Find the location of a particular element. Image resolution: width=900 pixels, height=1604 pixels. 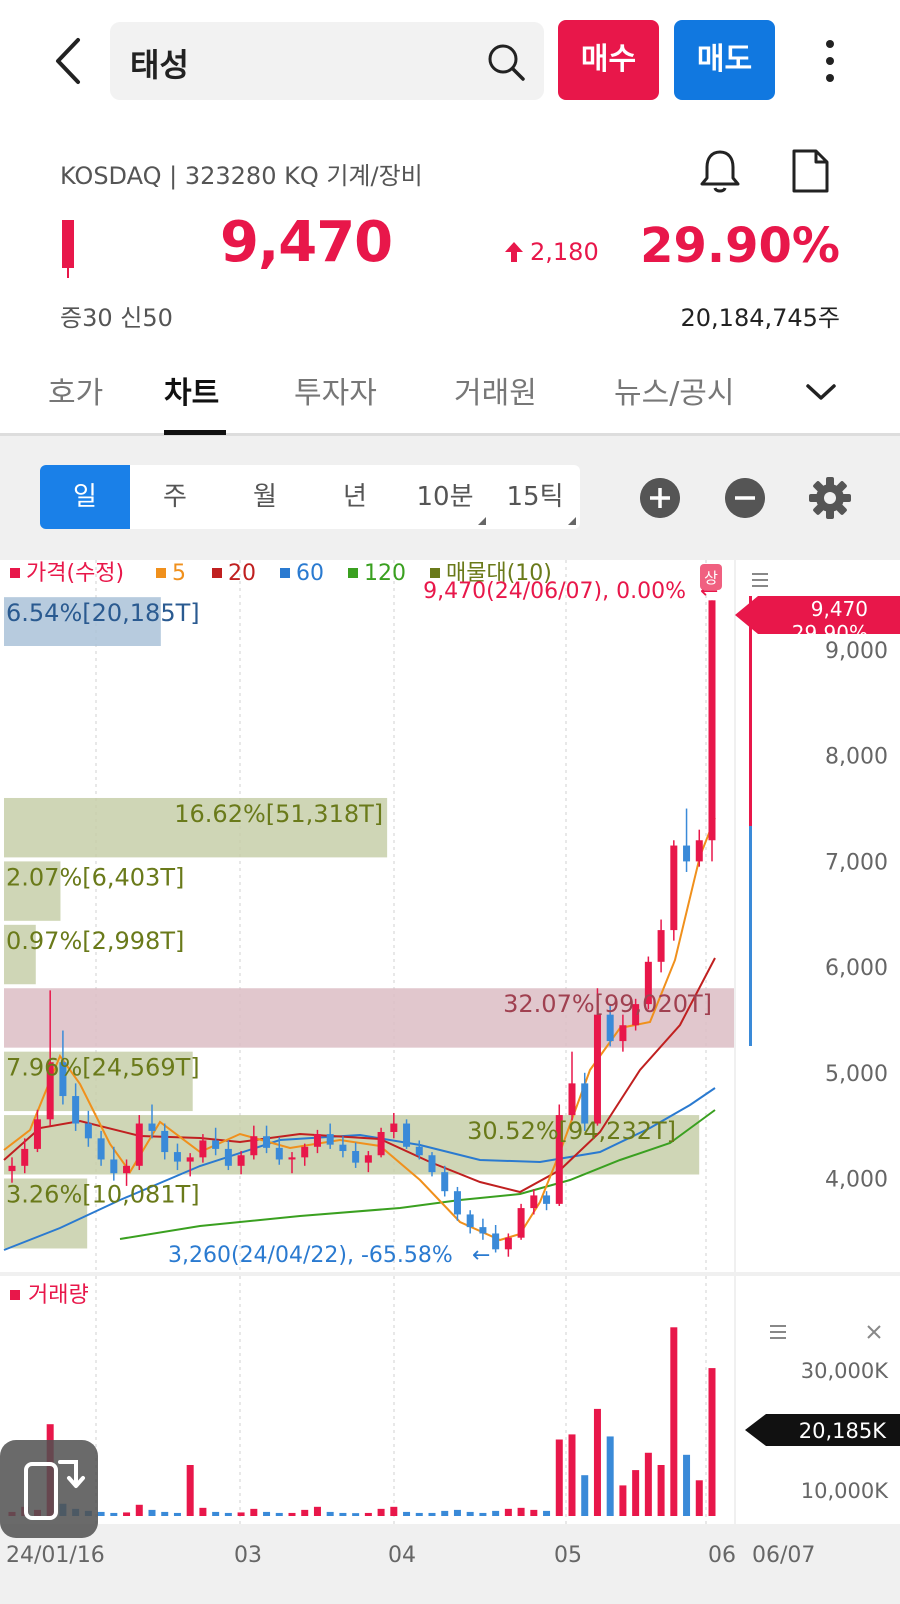

period-weekly: 주 is located at coordinates (175, 497).